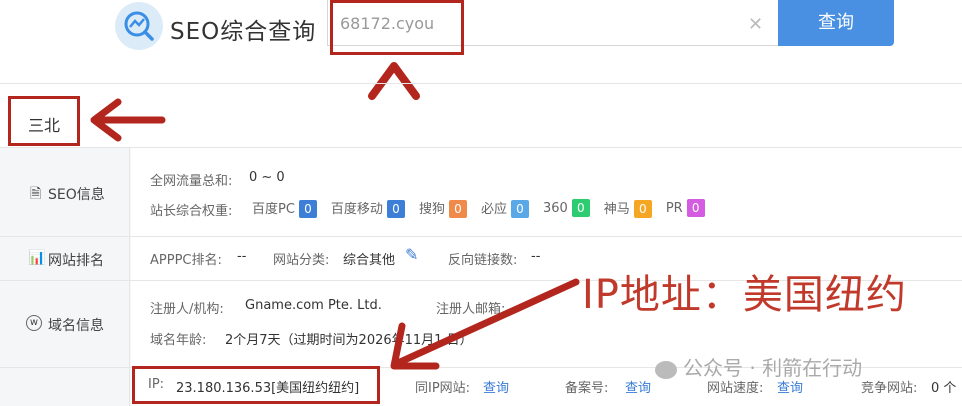  Describe the element at coordinates (443, 388) in the screenshot. I see `same-ip-label: 同IP网站:` at that location.